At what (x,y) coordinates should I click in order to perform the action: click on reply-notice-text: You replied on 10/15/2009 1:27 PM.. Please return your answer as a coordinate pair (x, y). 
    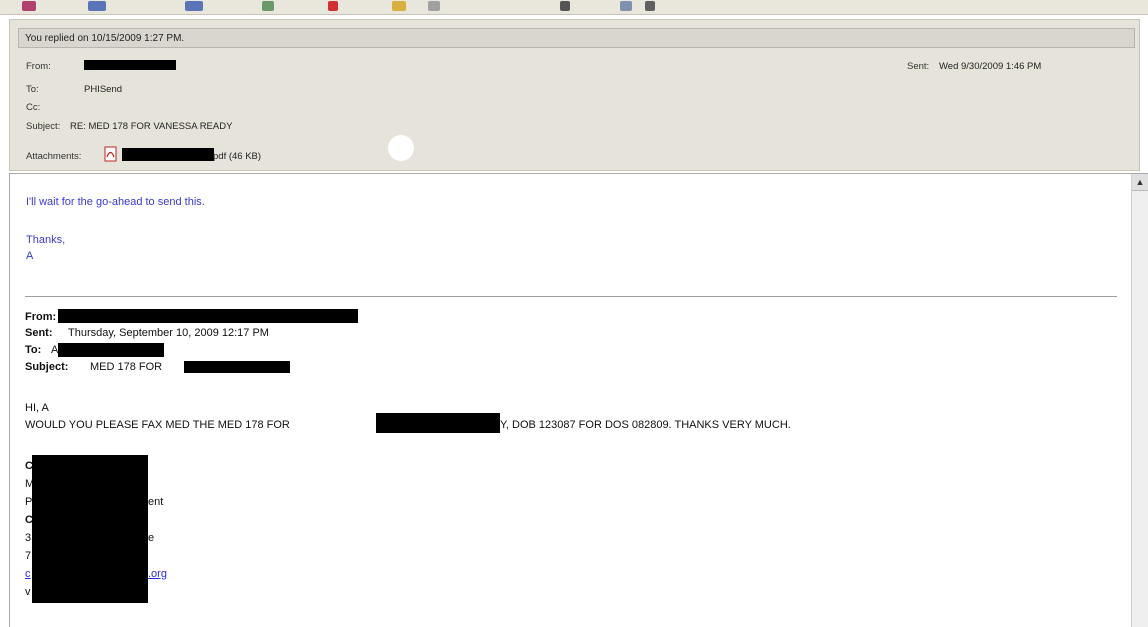
    Looking at the image, I should click on (105, 38).